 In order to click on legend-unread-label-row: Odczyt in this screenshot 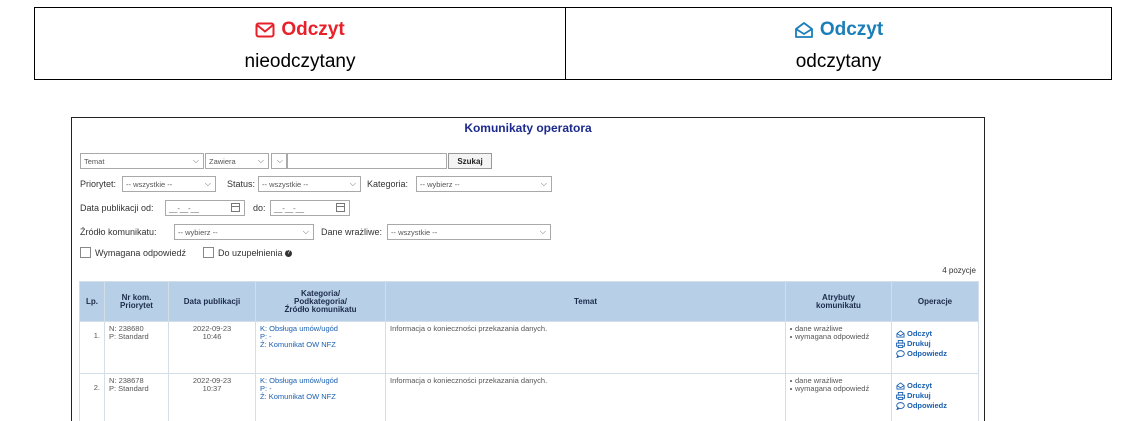, I will do `click(300, 30)`.